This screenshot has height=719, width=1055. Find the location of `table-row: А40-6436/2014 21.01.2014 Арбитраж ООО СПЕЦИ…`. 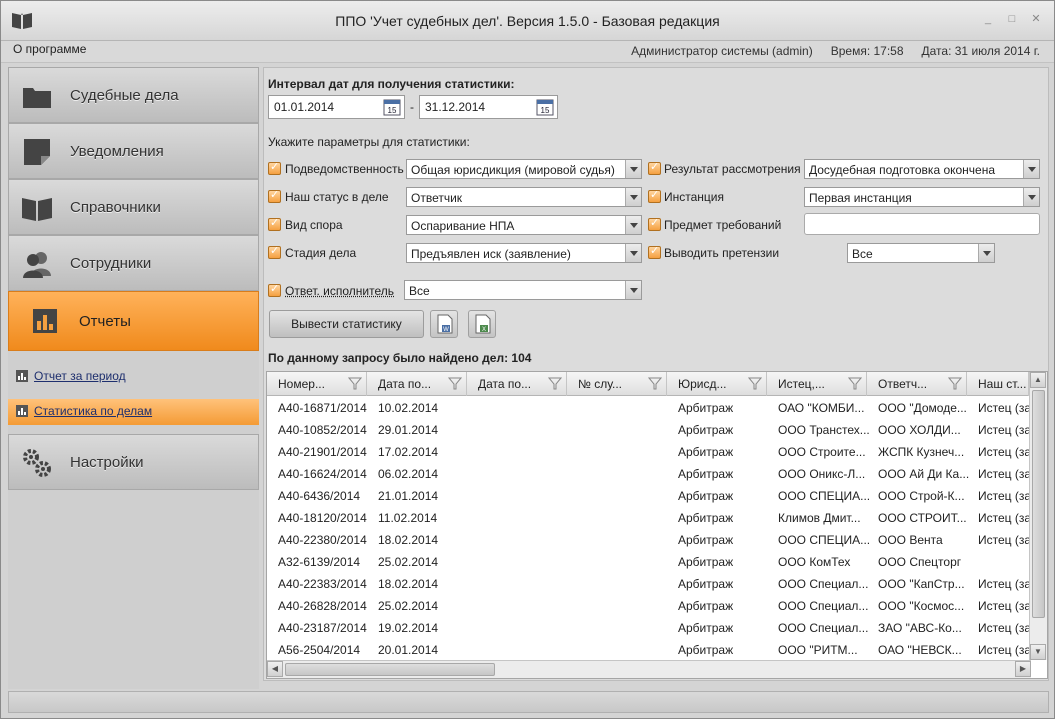

table-row: А40-6436/2014 21.01.2014 Арбитраж ООО СПЕЦИ… is located at coordinates (649, 496).